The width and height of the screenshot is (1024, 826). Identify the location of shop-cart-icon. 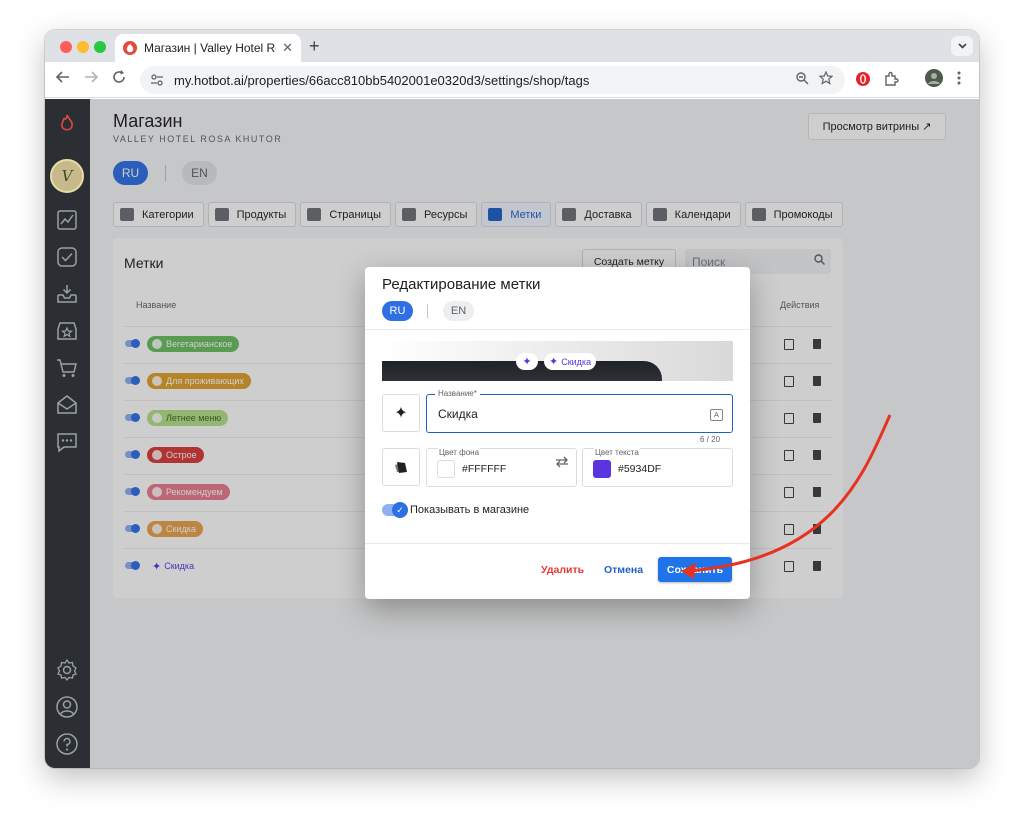
(67, 368).